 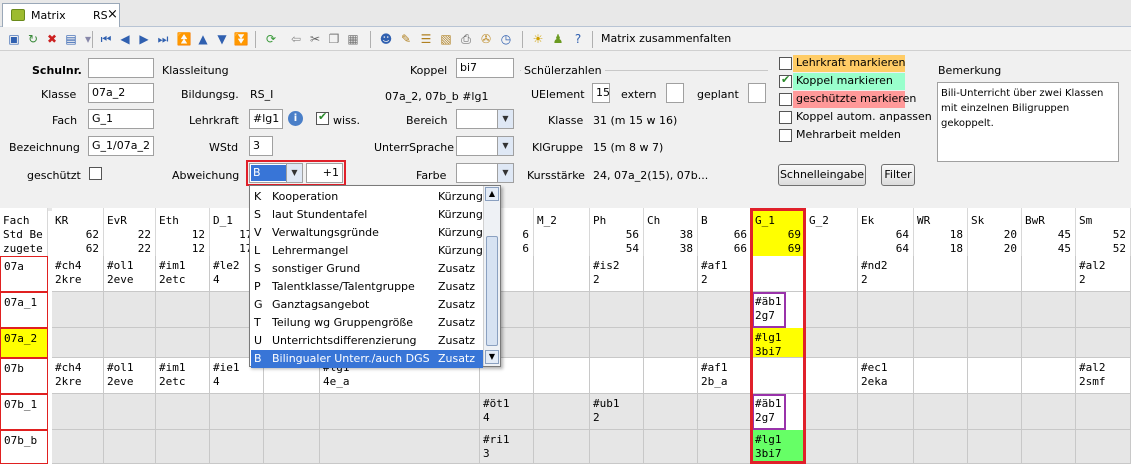 What do you see at coordinates (24, 310) in the screenshot?
I see `row-header: 07a_1` at bounding box center [24, 310].